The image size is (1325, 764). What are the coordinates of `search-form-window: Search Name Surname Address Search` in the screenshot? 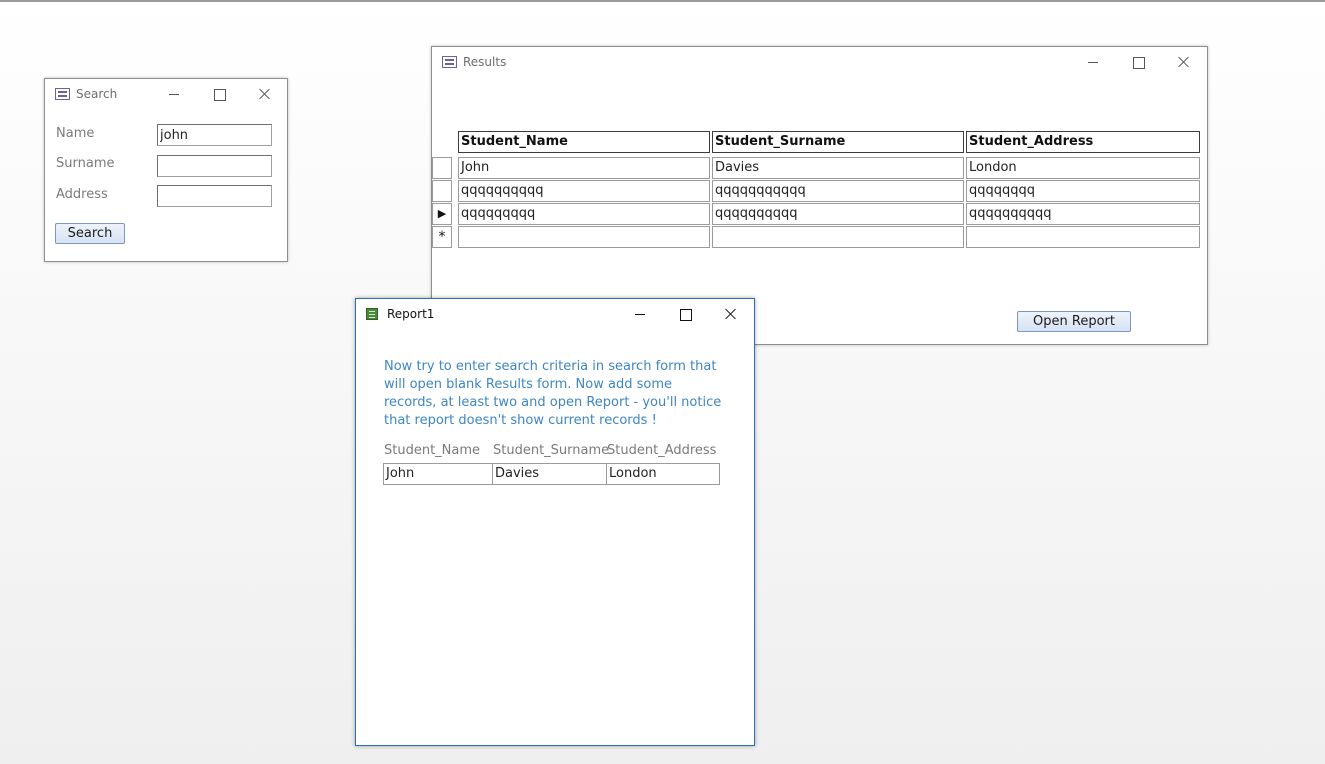 It's located at (166, 170).